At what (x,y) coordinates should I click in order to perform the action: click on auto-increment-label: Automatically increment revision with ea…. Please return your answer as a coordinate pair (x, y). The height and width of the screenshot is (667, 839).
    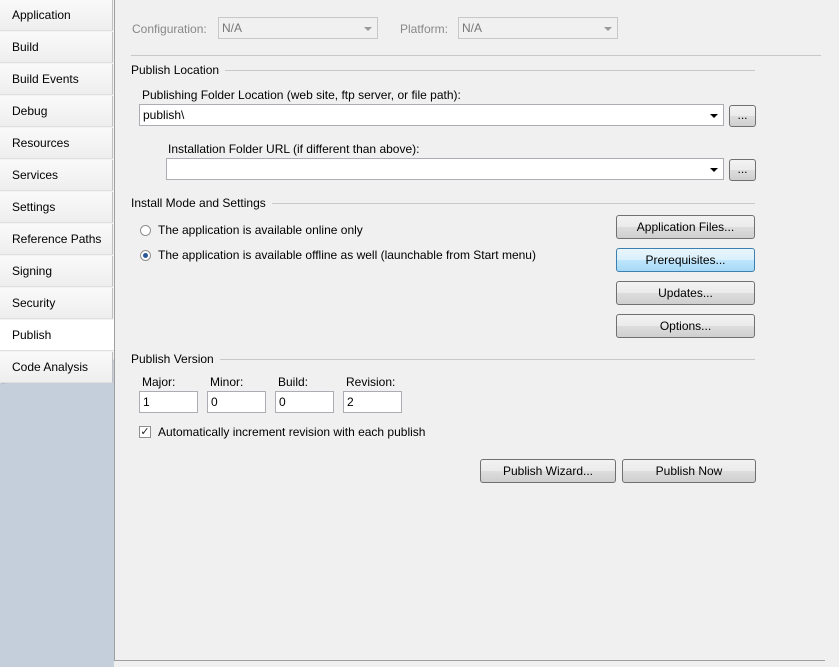
    Looking at the image, I should click on (291, 432).